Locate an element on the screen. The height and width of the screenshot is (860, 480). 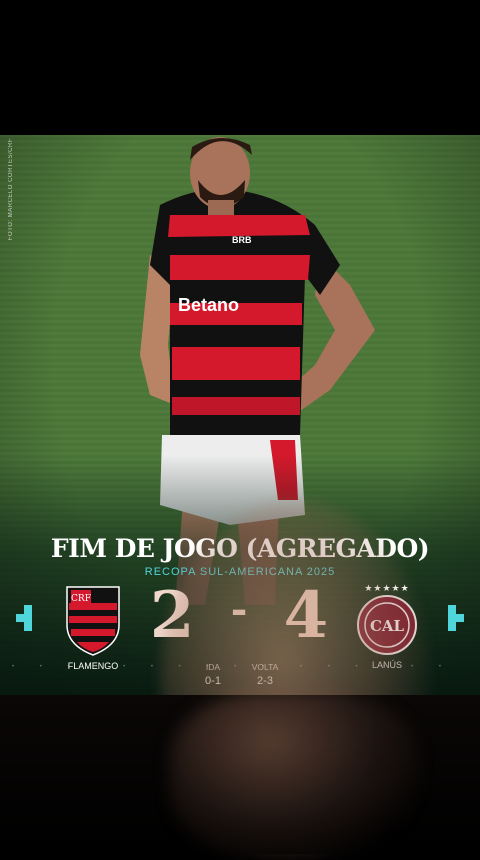
first-leg-result: 0-1 is located at coordinates (213, 681).